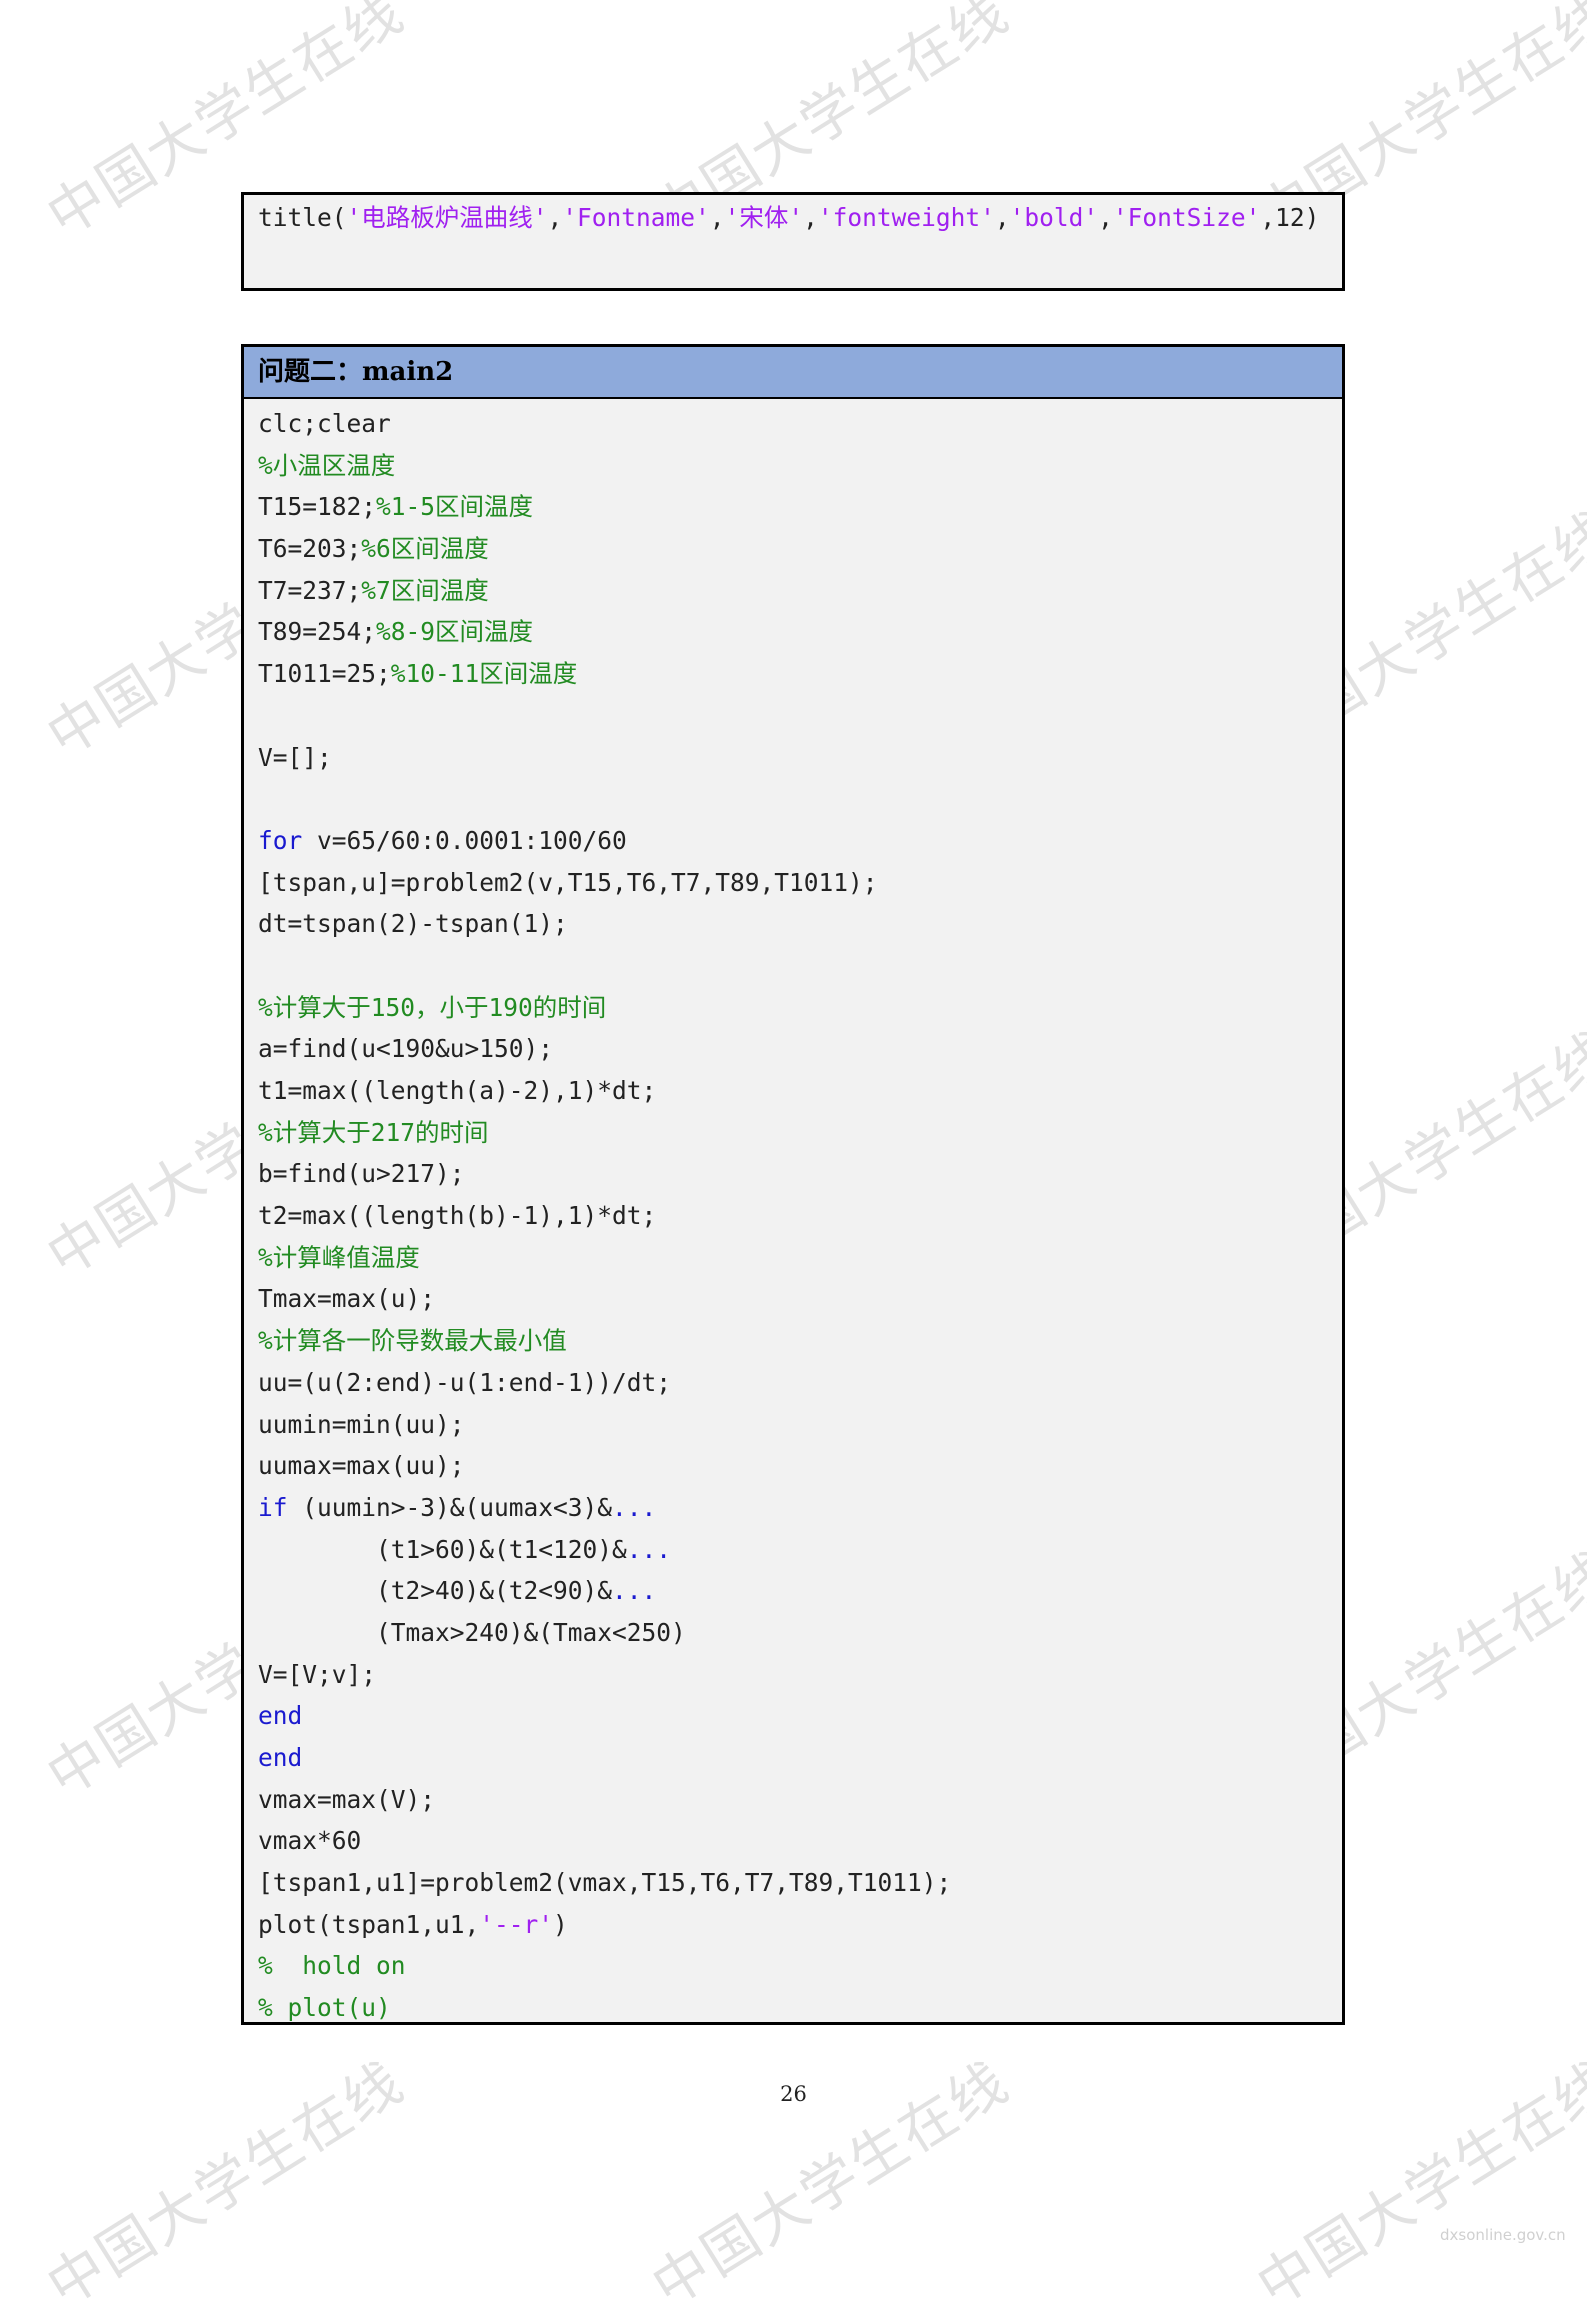 The width and height of the screenshot is (1587, 2322). I want to click on code-token: uumin=min(uu);, so click(361, 1424).